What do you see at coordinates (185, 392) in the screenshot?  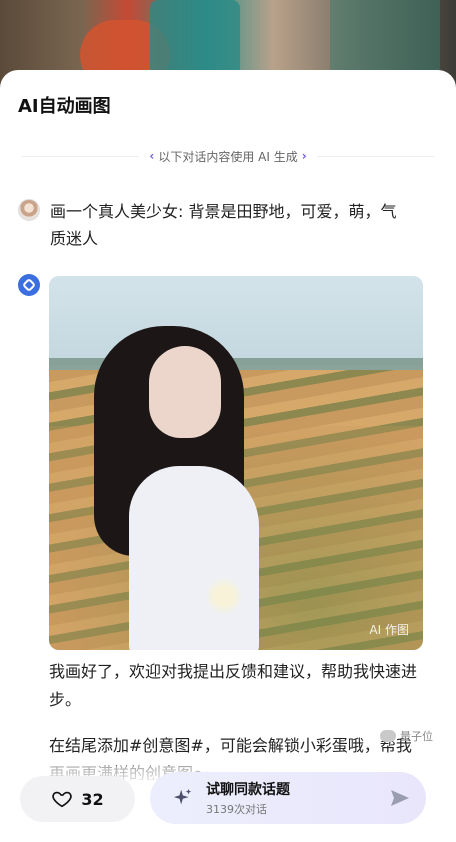 I see `image-figure-face` at bounding box center [185, 392].